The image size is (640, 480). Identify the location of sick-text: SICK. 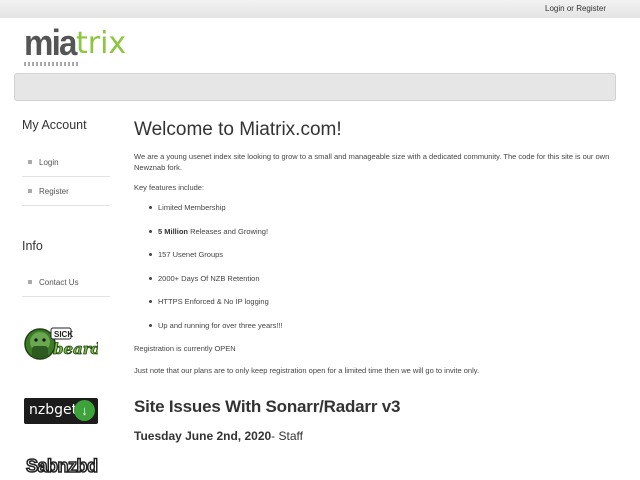
(63, 334).